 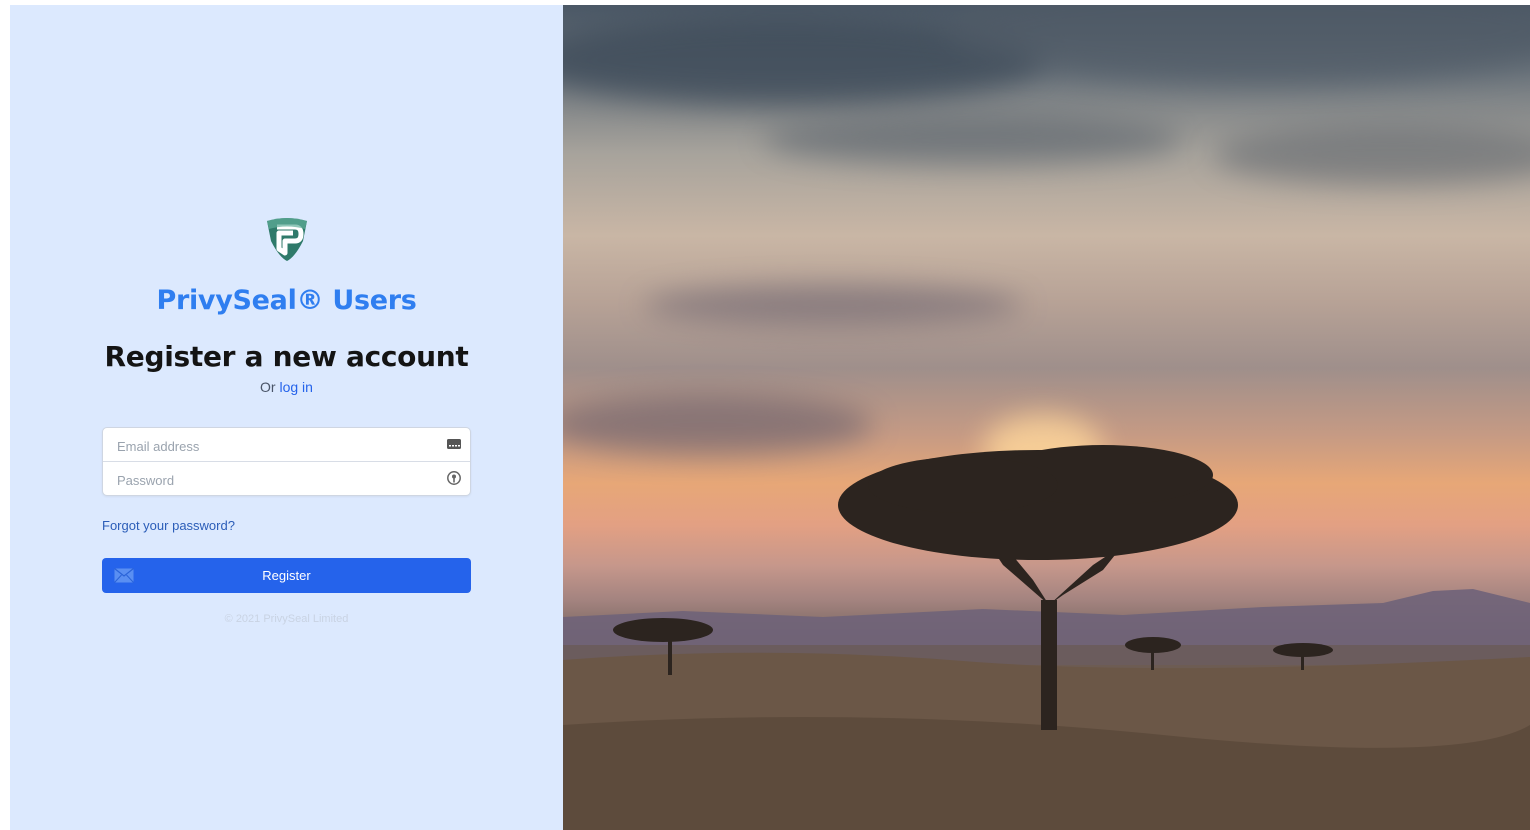 What do you see at coordinates (286, 356) in the screenshot?
I see `page-title: Register a new account` at bounding box center [286, 356].